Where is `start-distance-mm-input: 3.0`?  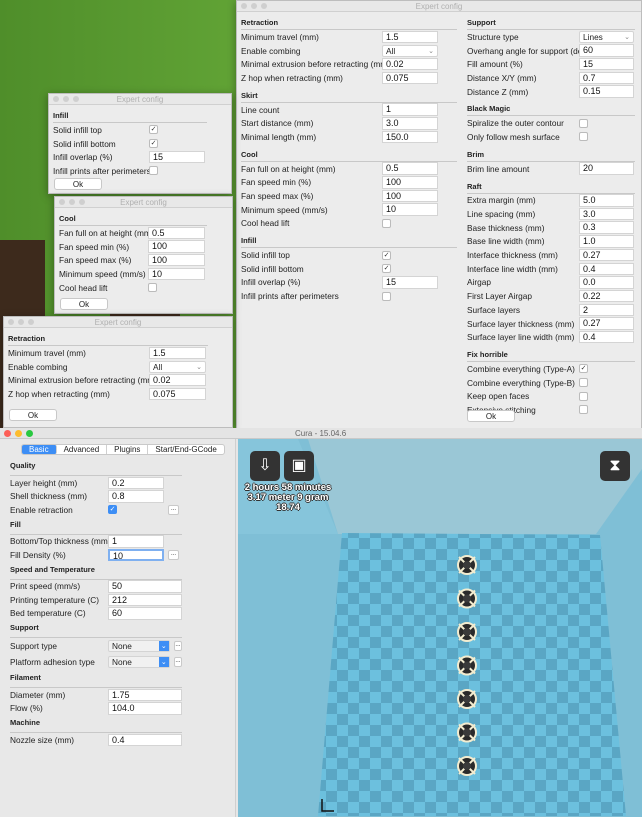
start-distance-mm-input: 3.0 is located at coordinates (410, 123).